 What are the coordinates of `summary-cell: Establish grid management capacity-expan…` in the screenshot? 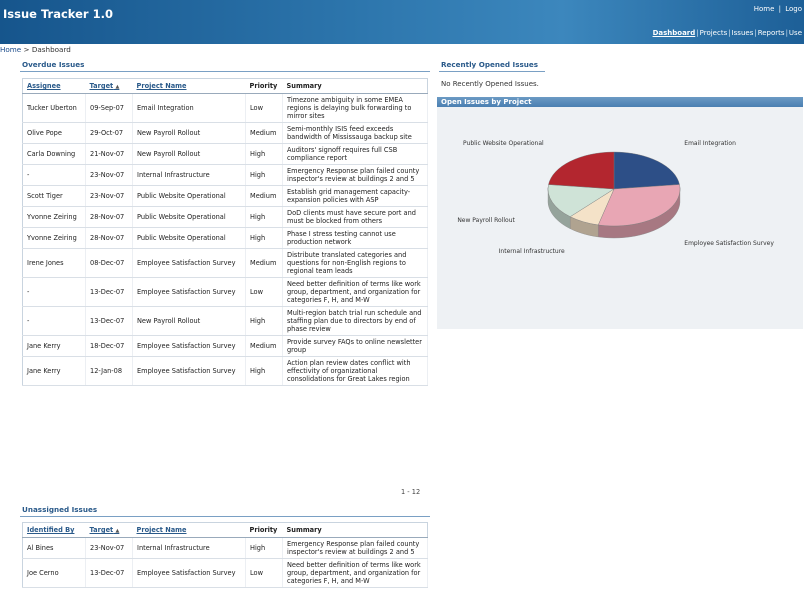 It's located at (355, 196).